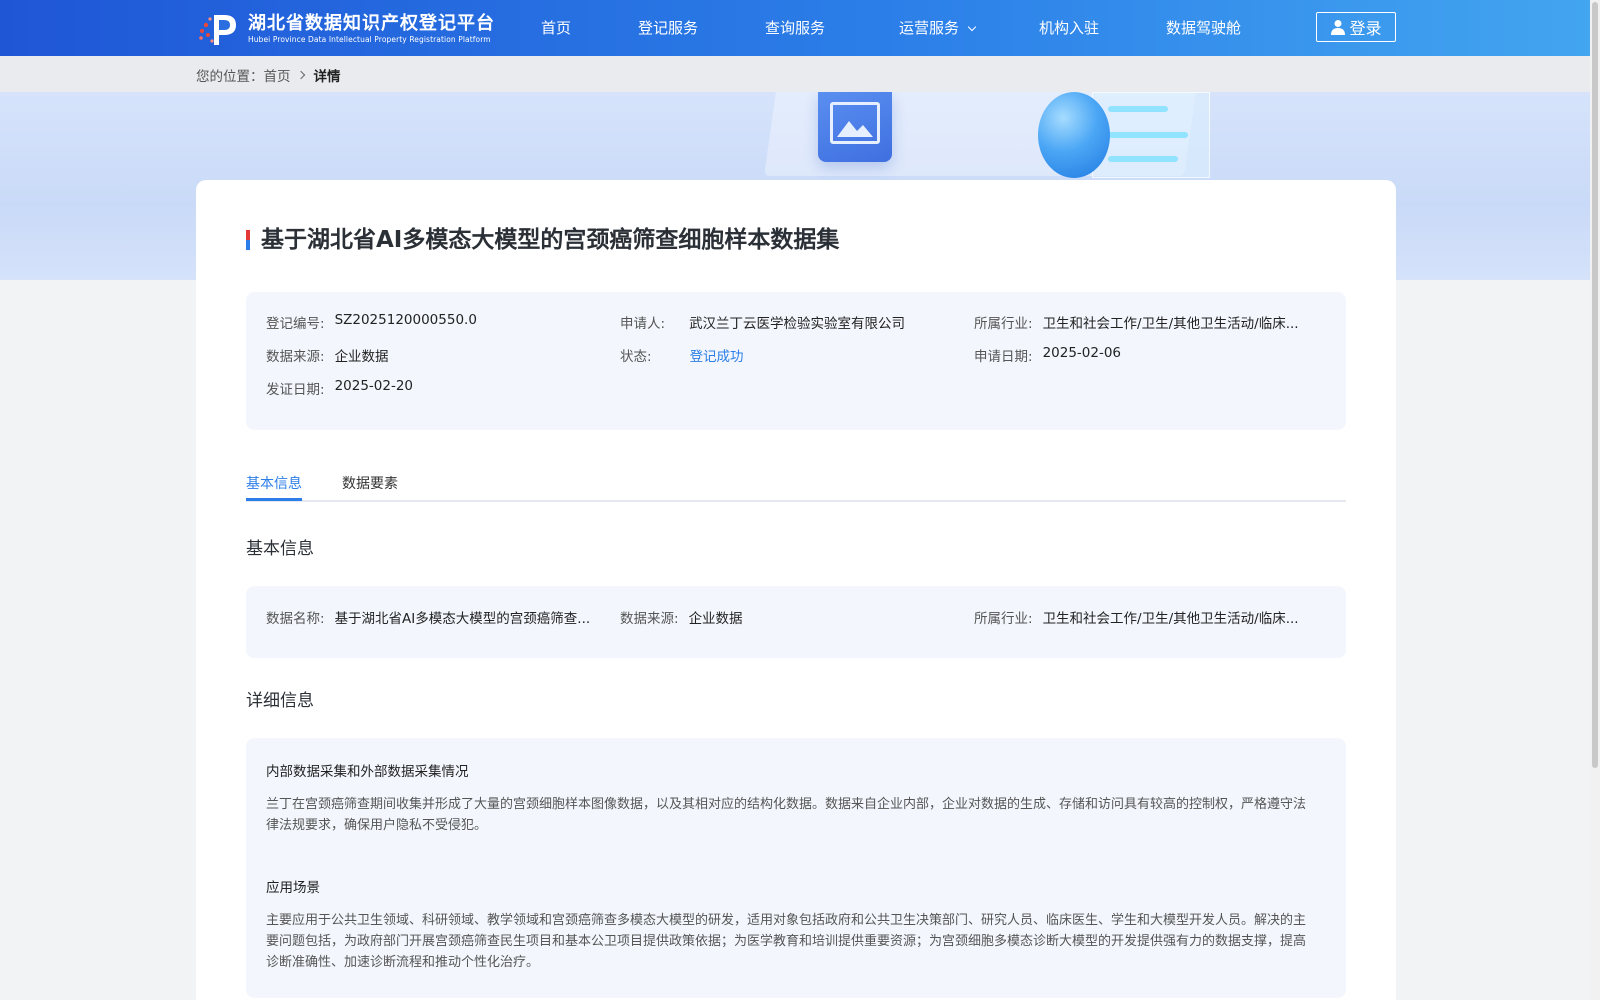 This screenshot has width=1600, height=1000. Describe the element at coordinates (361, 357) in the screenshot. I see `source-value: 企业数据` at that location.